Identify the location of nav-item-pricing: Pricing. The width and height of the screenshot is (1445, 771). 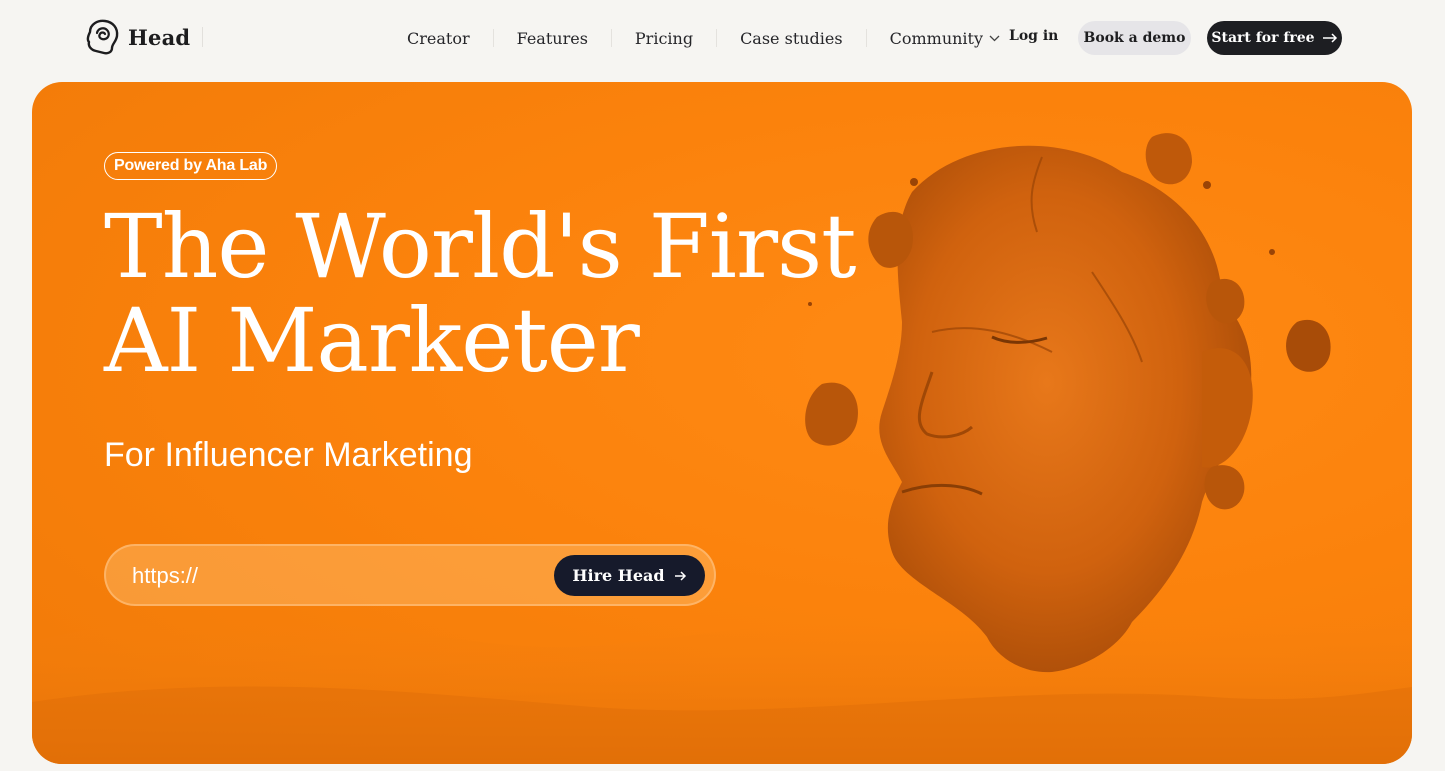
(664, 38).